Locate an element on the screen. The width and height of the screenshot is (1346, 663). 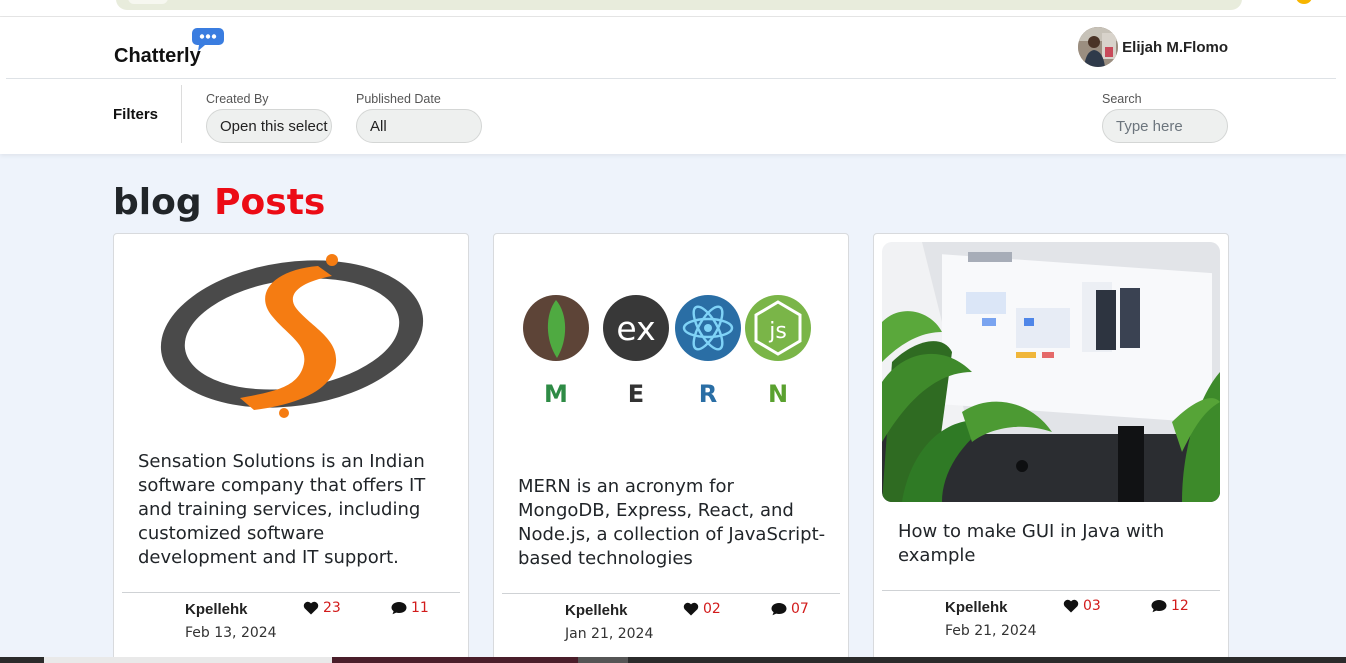
mern-letter: R is located at coordinates (708, 394).